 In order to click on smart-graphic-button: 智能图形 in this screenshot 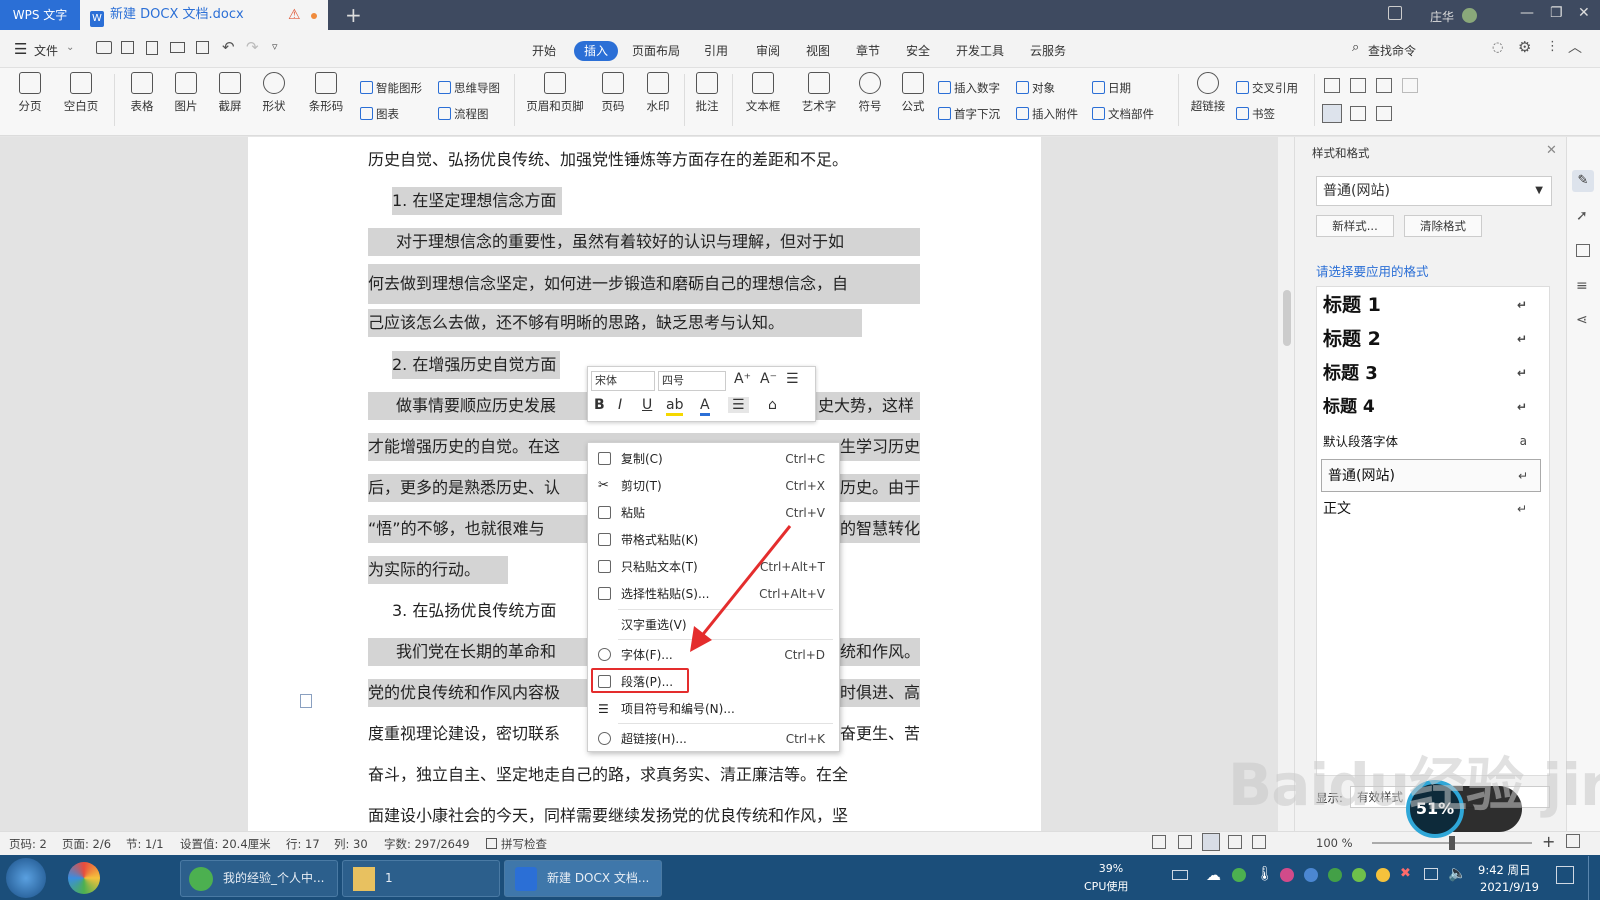, I will do `click(391, 88)`.